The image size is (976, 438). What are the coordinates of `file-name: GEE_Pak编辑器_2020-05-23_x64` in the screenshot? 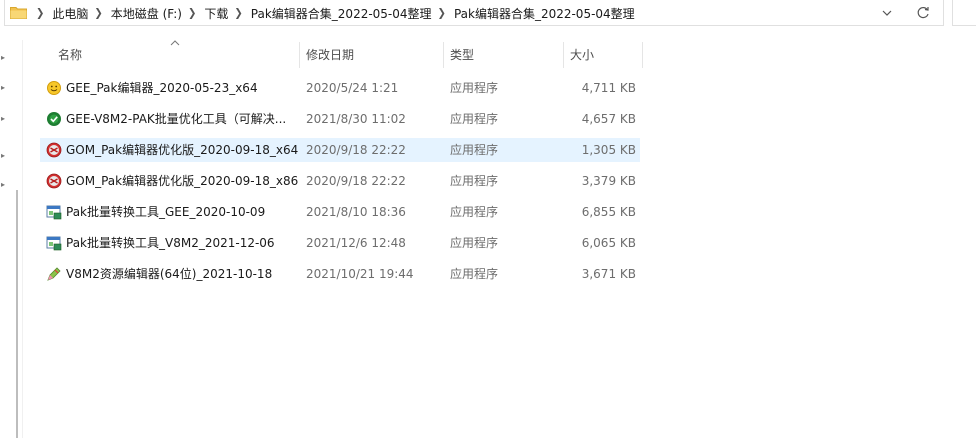 It's located at (162, 88).